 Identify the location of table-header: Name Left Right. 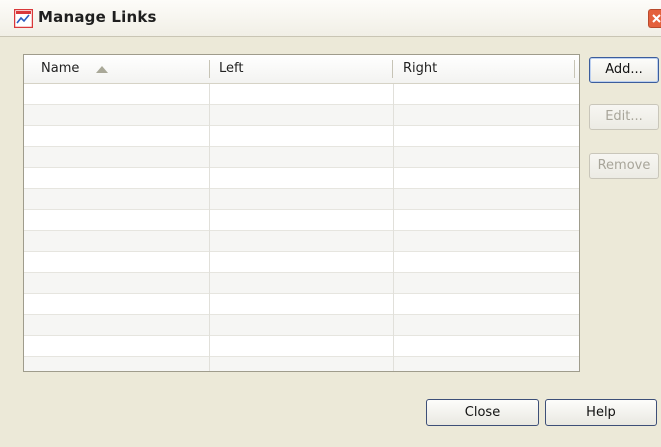
(301, 69).